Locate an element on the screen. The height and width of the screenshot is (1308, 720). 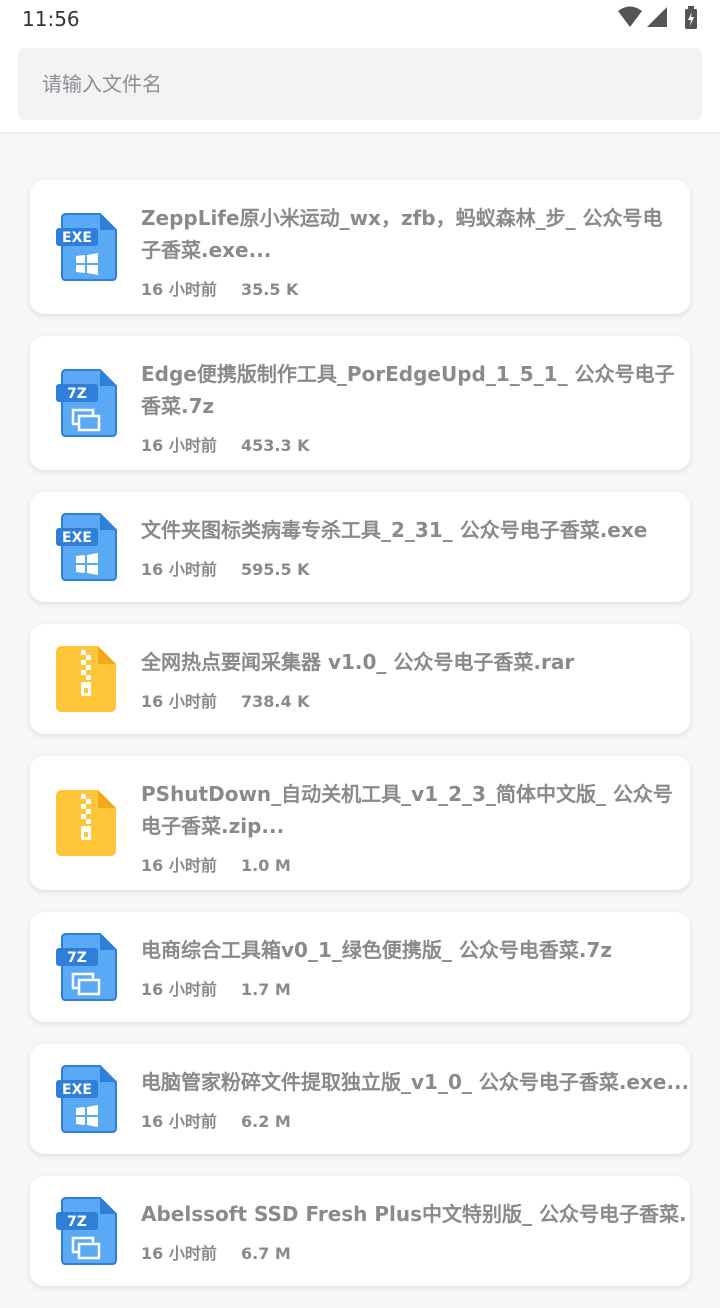
file-meta: 16 小时前 1.0 M is located at coordinates (216, 864).